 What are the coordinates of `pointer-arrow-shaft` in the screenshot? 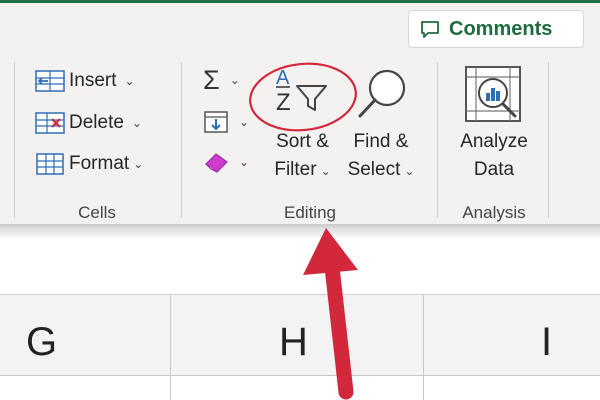 It's located at (338, 325).